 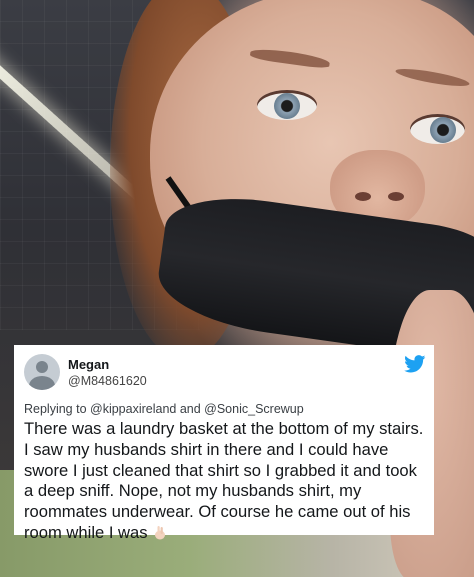 I want to click on default-avatar-icon, so click(x=42, y=372).